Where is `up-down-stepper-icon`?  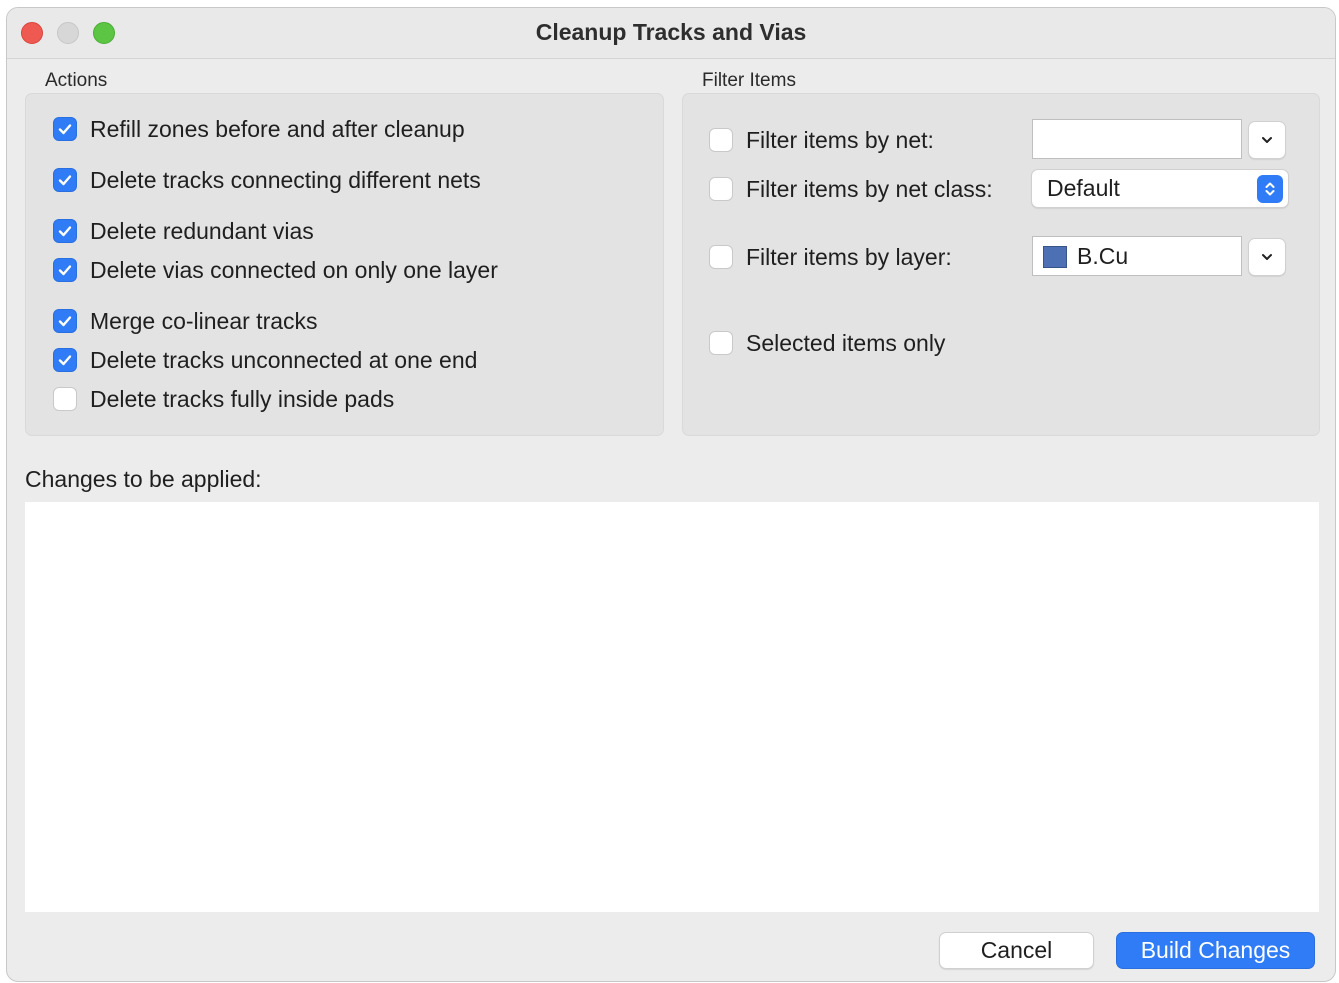 up-down-stepper-icon is located at coordinates (1270, 189).